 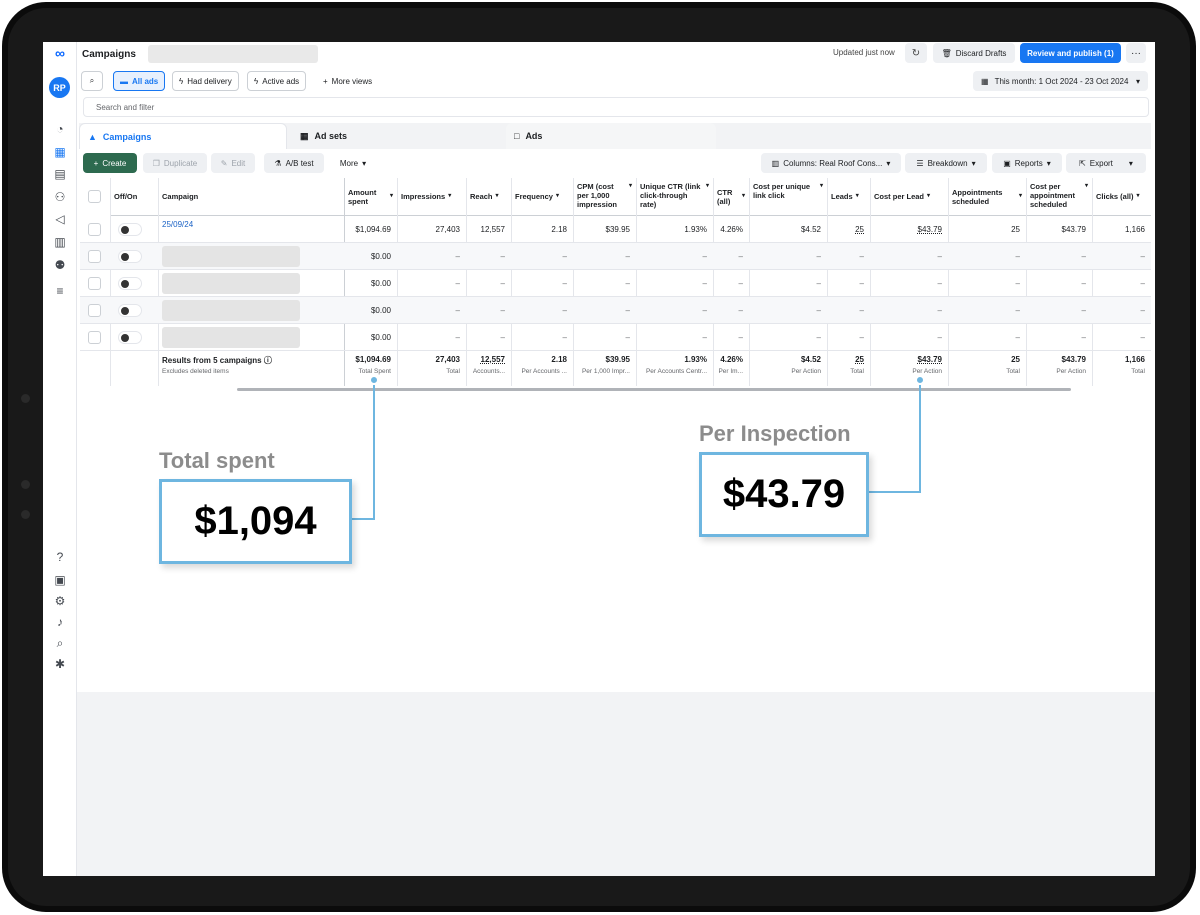 What do you see at coordinates (232, 54) in the screenshot?
I see `redacted-account-name` at bounding box center [232, 54].